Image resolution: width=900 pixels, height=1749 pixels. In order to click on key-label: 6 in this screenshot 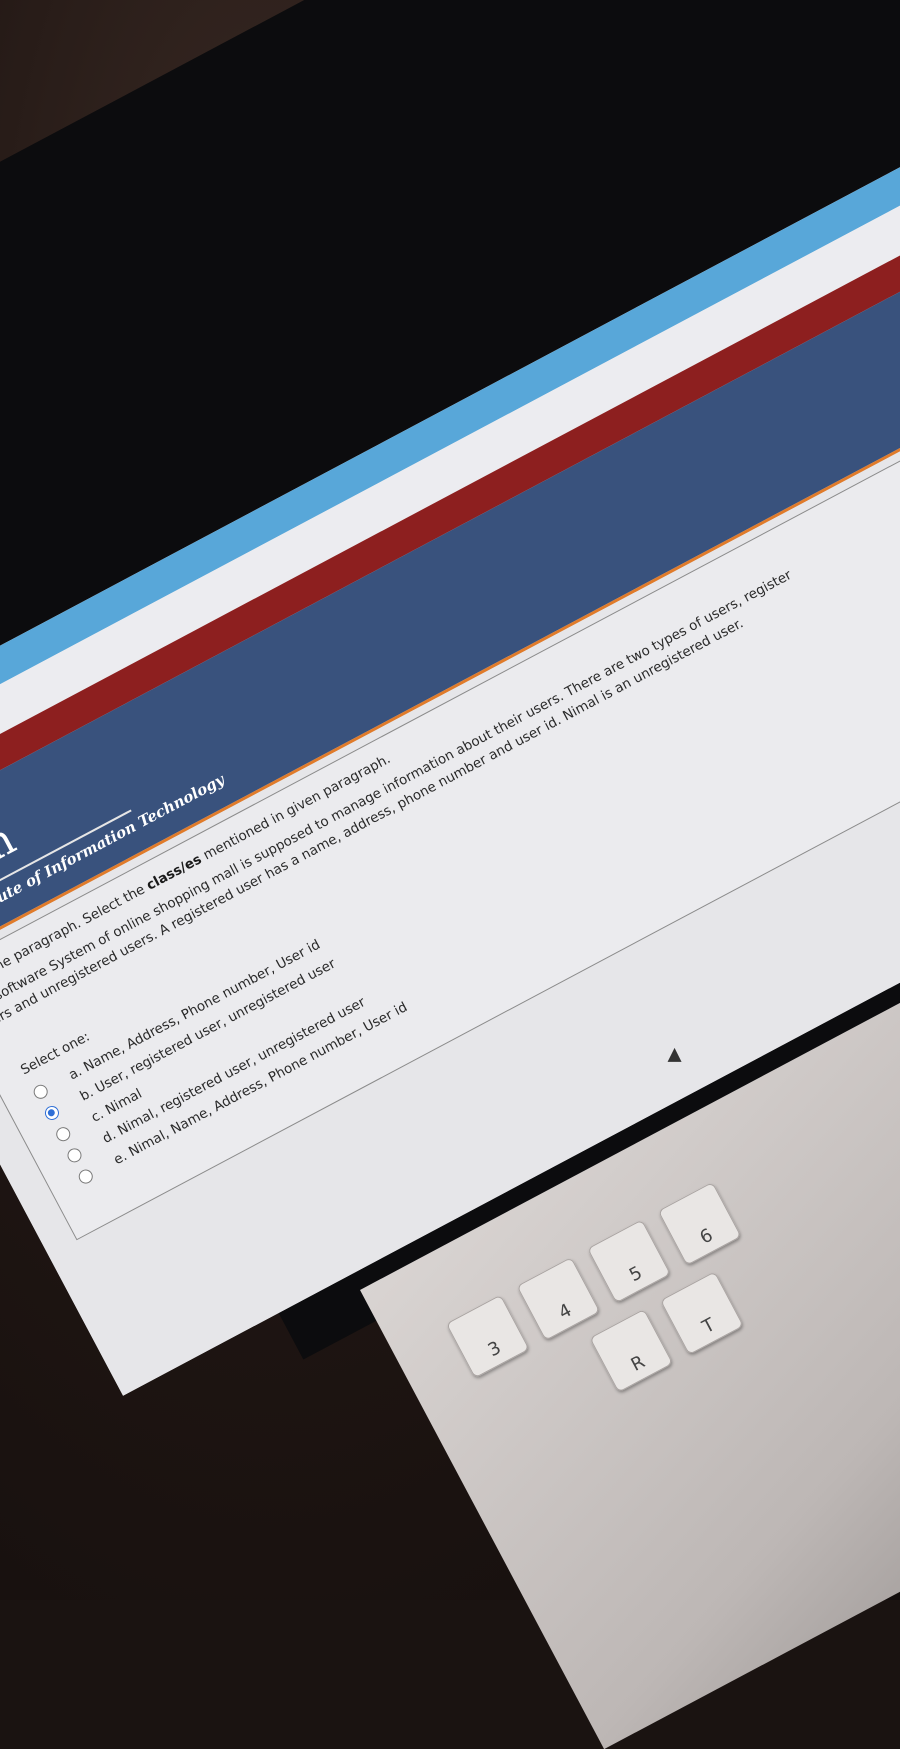, I will do `click(706, 1236)`.